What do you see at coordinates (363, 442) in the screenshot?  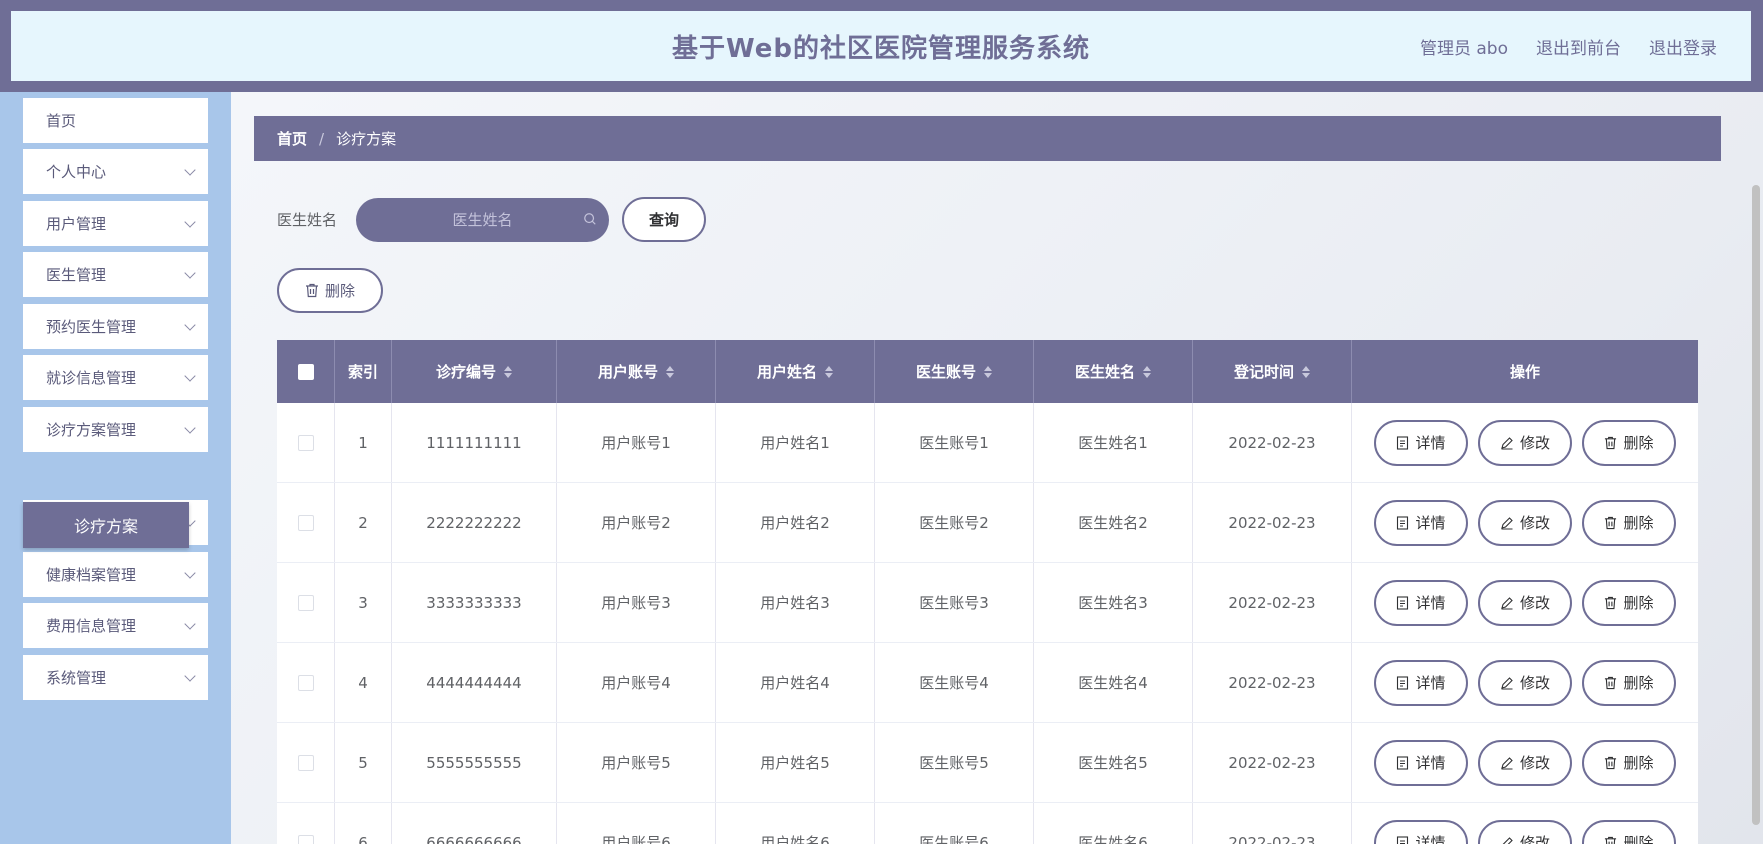 I see `table-cell: 1` at bounding box center [363, 442].